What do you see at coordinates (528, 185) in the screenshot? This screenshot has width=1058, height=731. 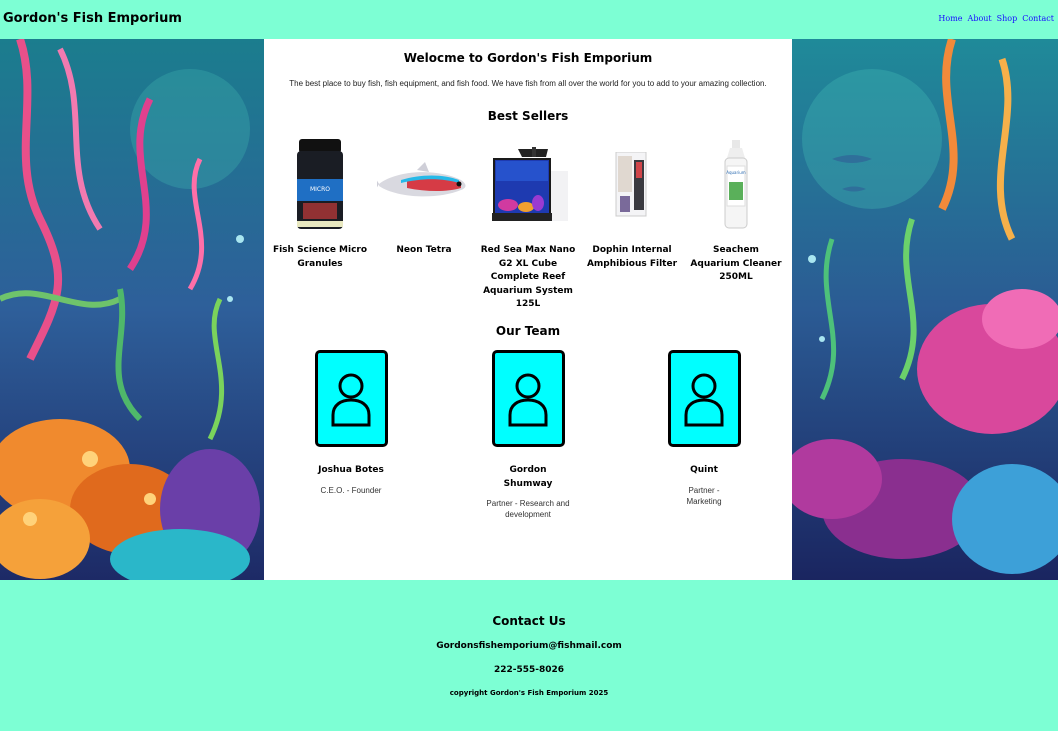 I see `reef-aquarium-image` at bounding box center [528, 185].